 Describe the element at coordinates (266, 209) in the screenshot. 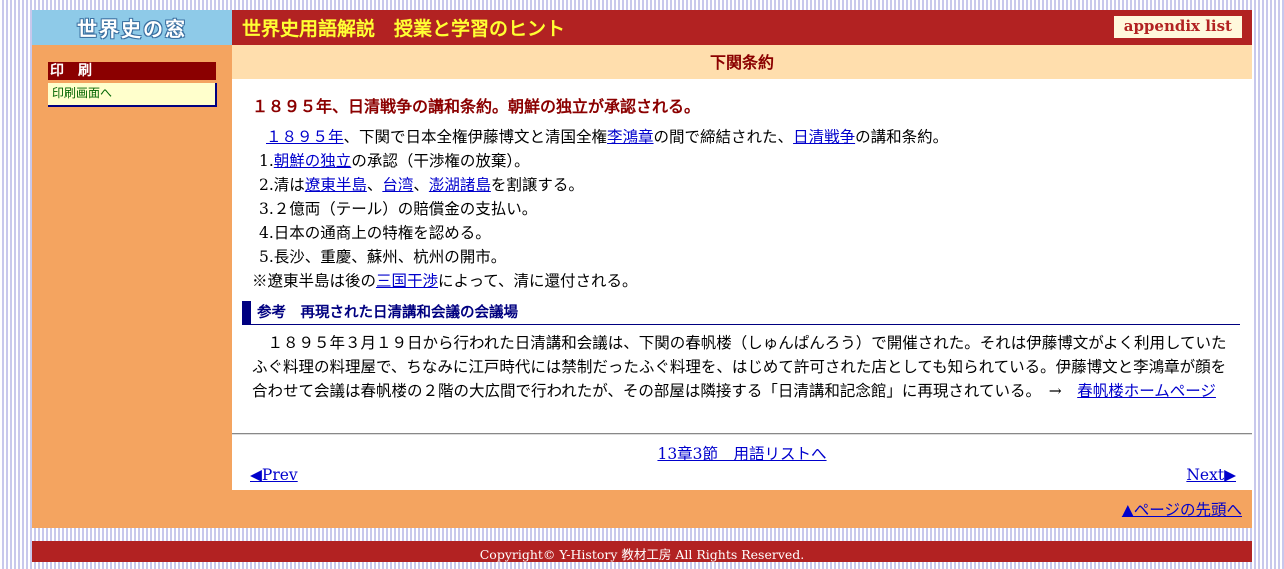

I see `item-number: 3.` at that location.